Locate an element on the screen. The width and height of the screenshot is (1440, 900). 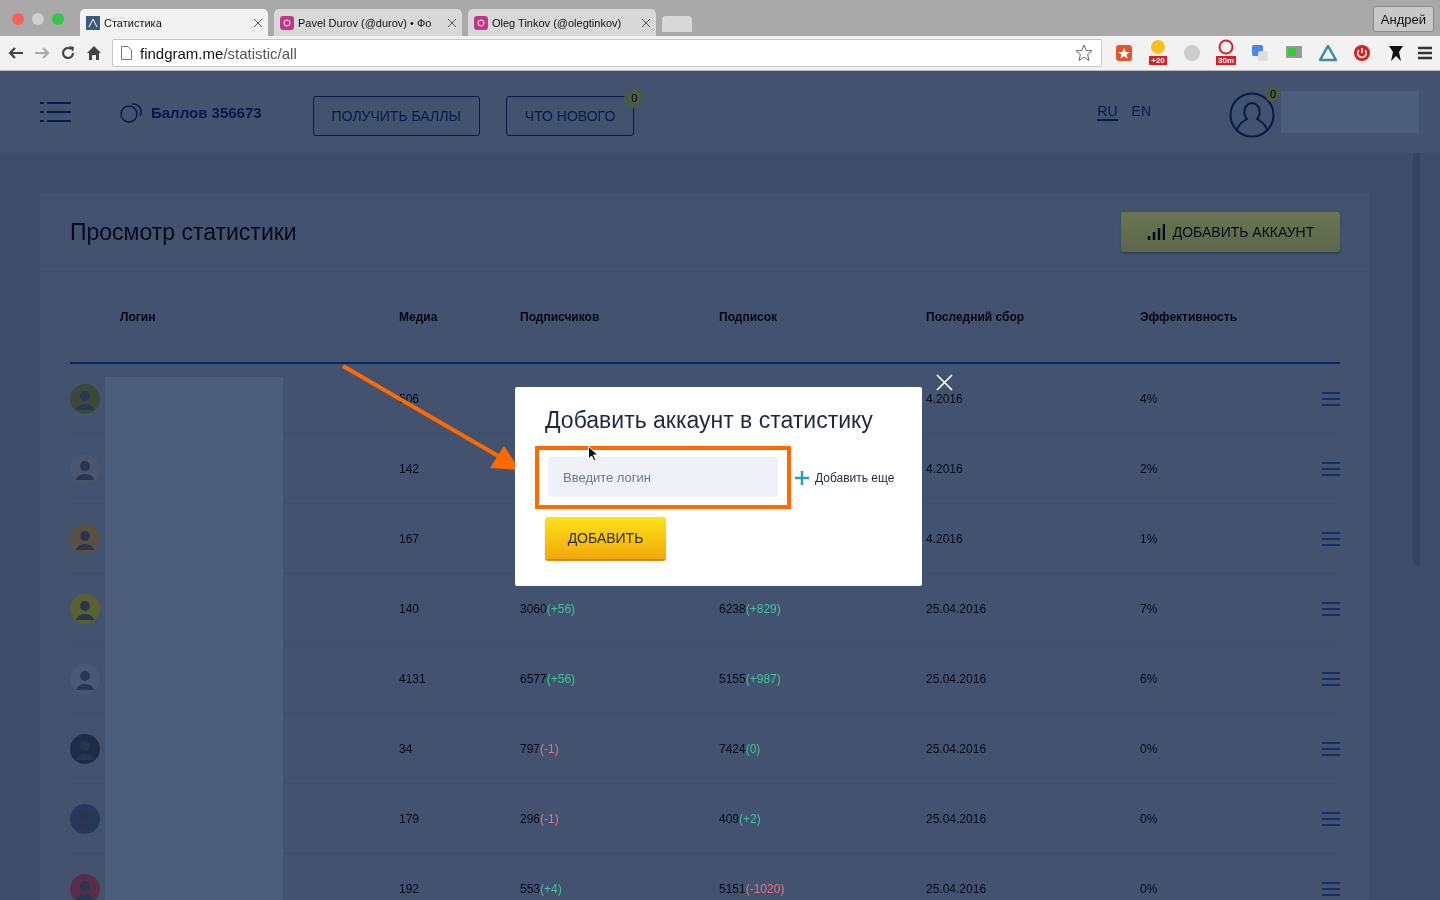
forward-icon is located at coordinates (42, 53).